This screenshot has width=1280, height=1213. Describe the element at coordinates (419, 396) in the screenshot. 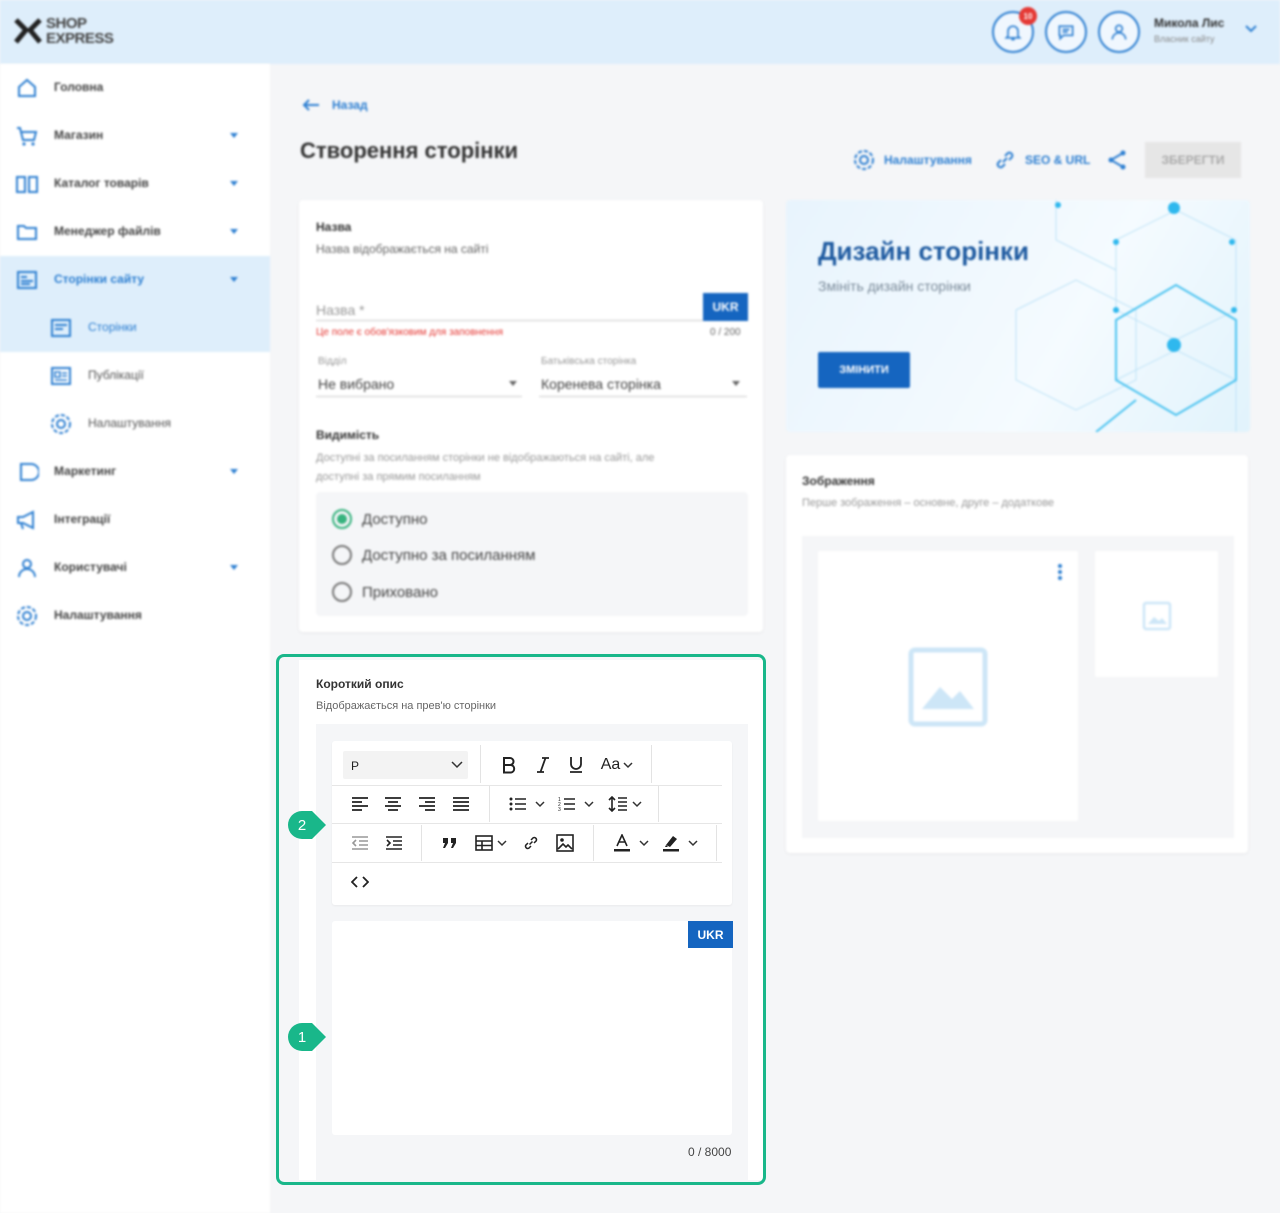

I see `section-underline` at that location.